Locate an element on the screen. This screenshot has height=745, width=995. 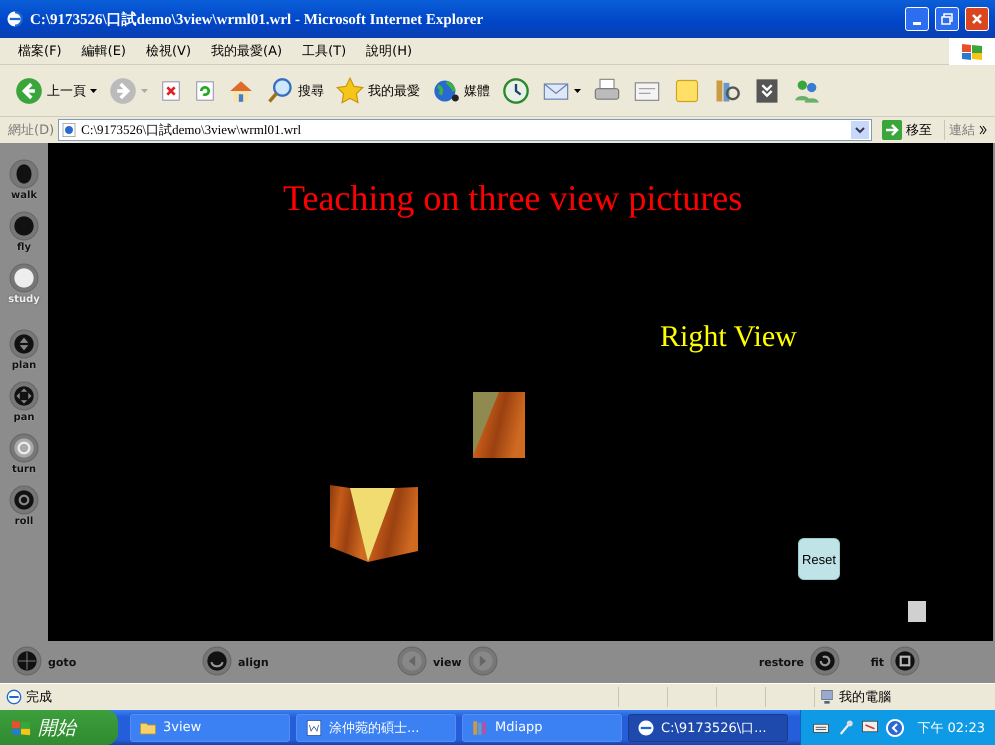
media-toolbar-button: 媒體 is located at coordinates (461, 90).